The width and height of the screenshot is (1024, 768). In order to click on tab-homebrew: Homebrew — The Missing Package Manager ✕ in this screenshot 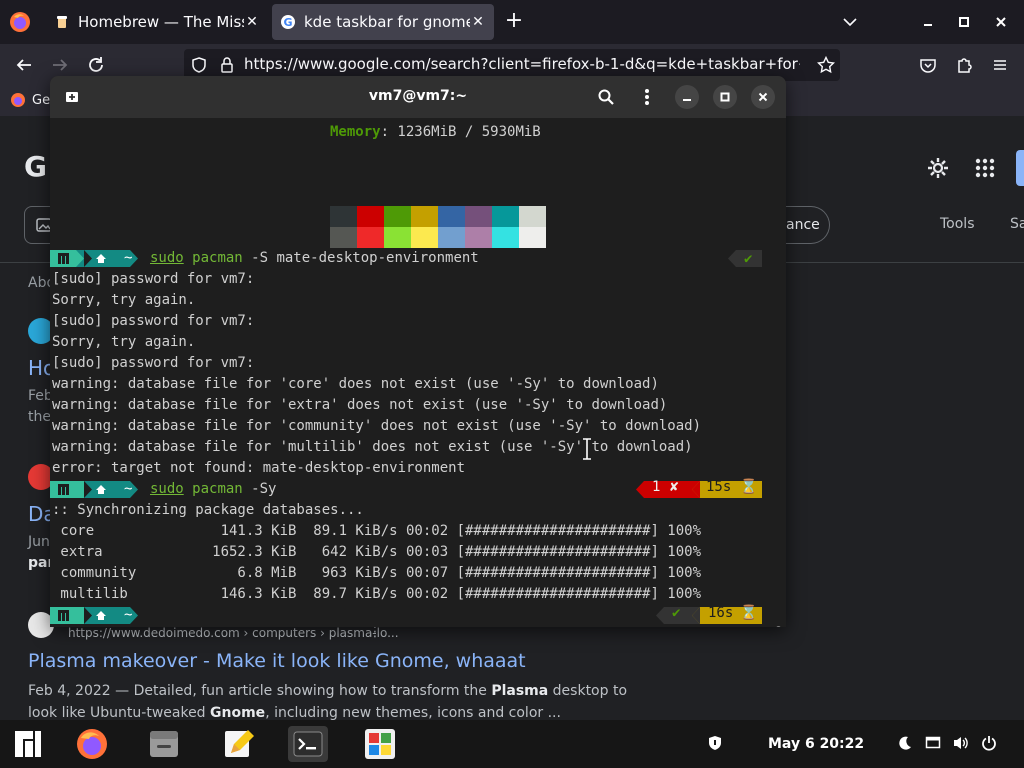, I will do `click(157, 22)`.